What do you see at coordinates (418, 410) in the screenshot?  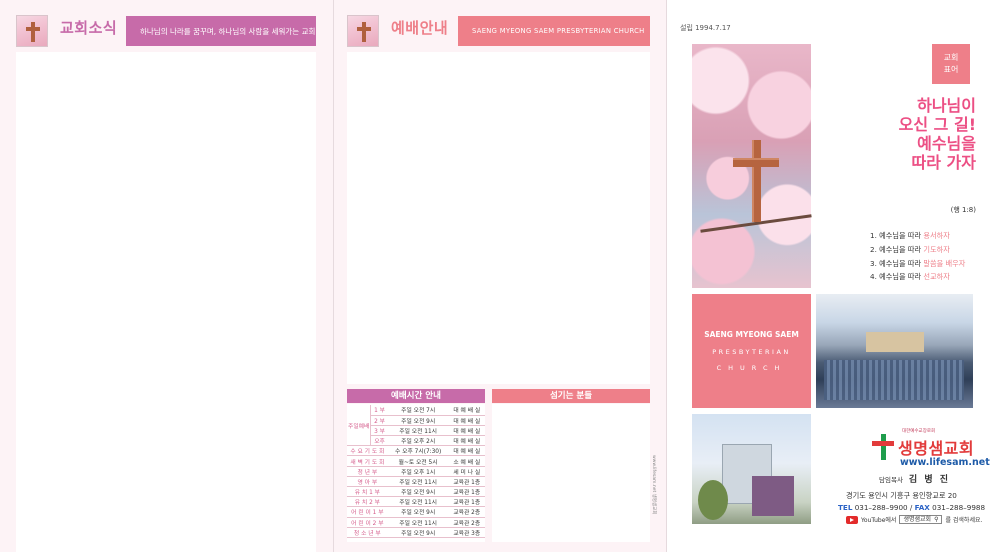 I see `schedule-time: 주일 오전 7시` at bounding box center [418, 410].